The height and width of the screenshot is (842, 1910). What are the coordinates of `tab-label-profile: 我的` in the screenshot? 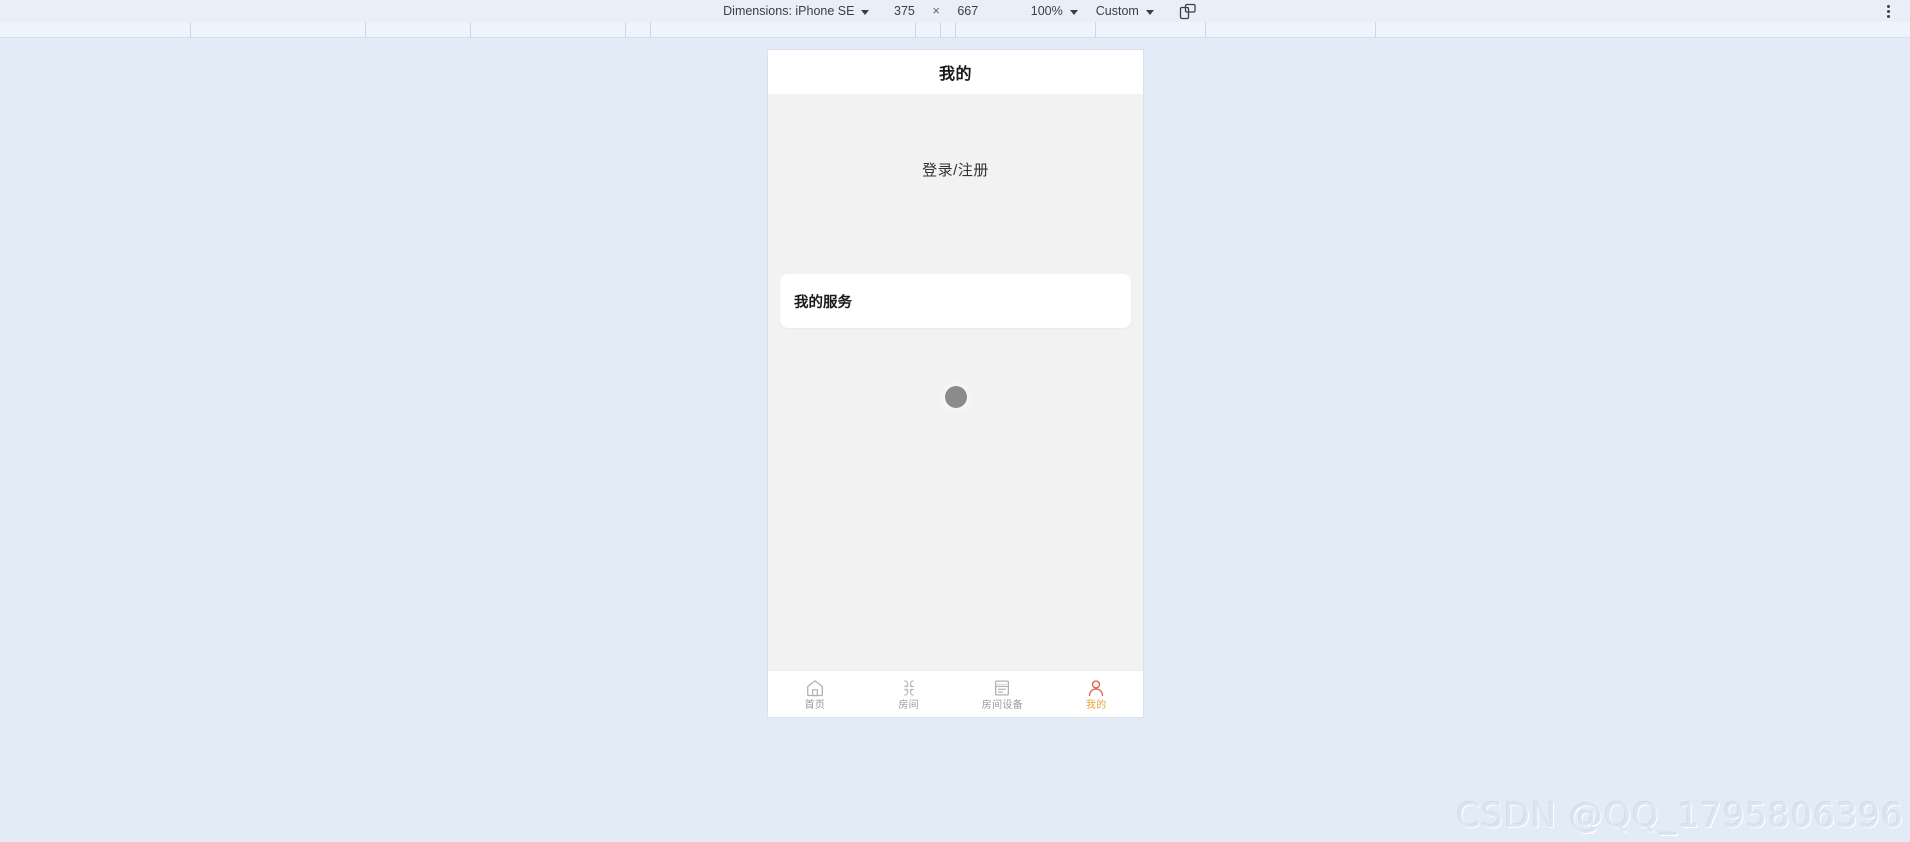 It's located at (1096, 705).